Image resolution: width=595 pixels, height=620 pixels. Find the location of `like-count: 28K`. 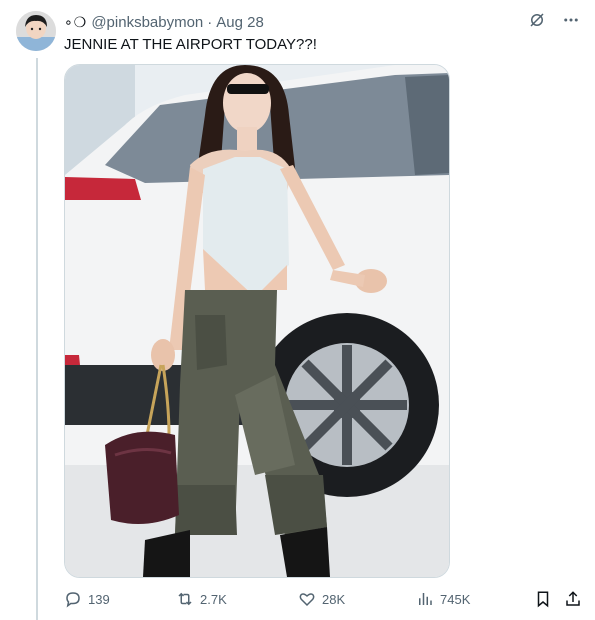

like-count: 28K is located at coordinates (334, 599).